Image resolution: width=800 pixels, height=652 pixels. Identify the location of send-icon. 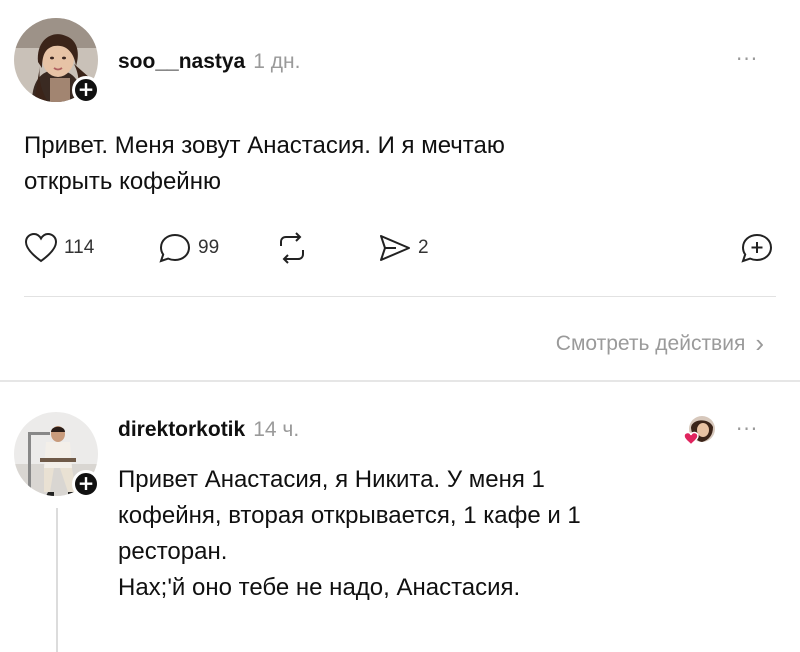
(395, 248).